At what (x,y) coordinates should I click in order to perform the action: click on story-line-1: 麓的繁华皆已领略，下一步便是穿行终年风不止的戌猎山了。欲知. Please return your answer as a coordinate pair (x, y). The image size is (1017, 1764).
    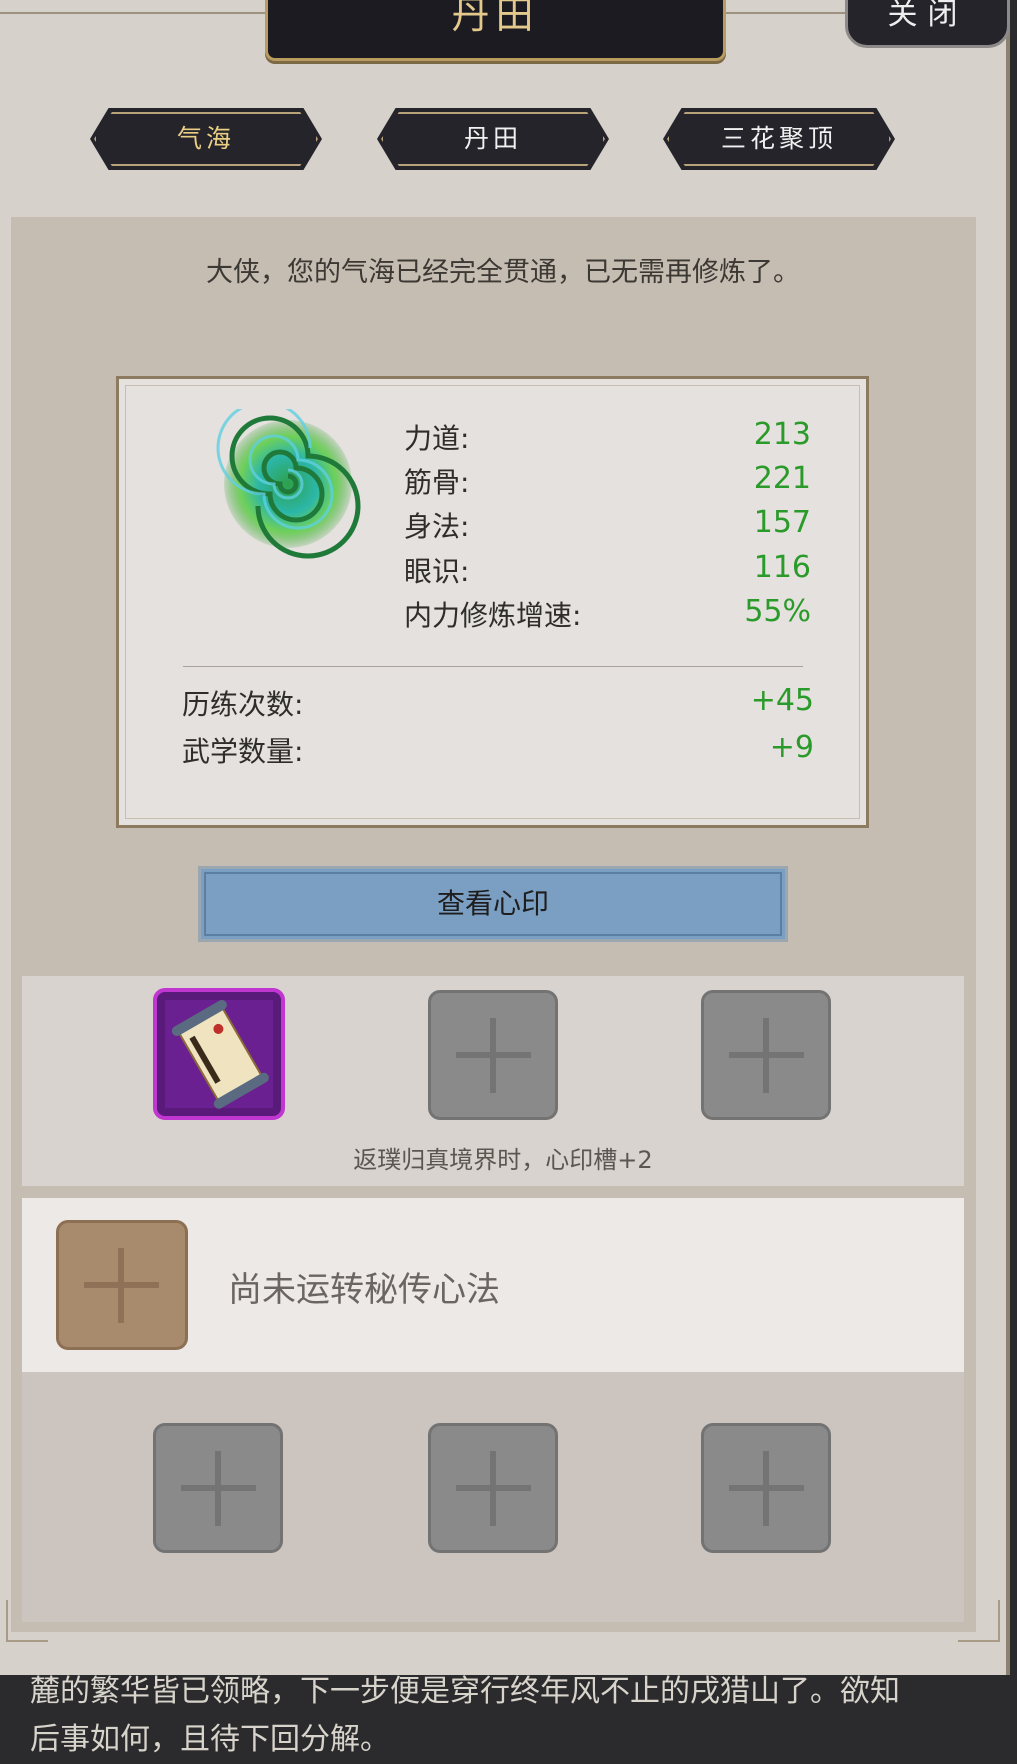
    Looking at the image, I should click on (465, 1691).